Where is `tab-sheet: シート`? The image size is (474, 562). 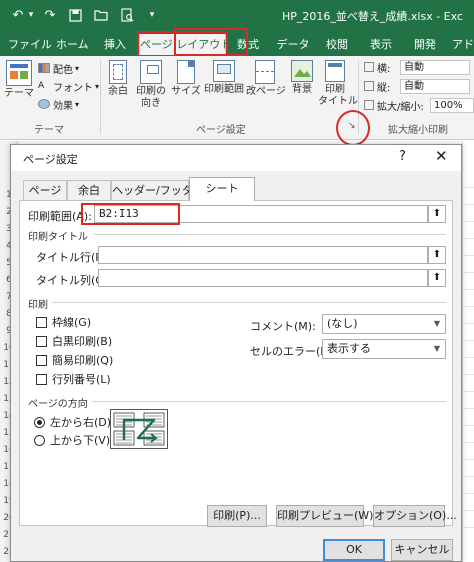 tab-sheet: シート is located at coordinates (222, 189).